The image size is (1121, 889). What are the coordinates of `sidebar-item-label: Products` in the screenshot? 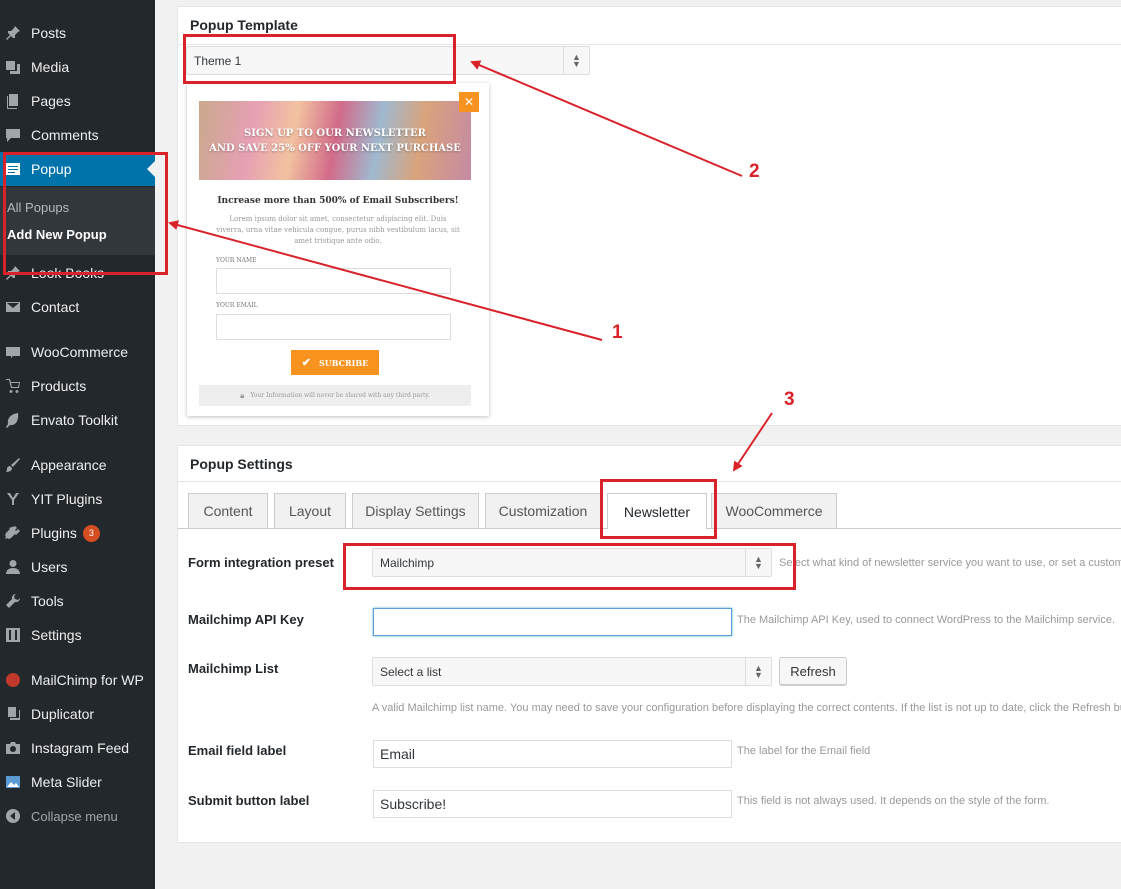 It's located at (59, 386).